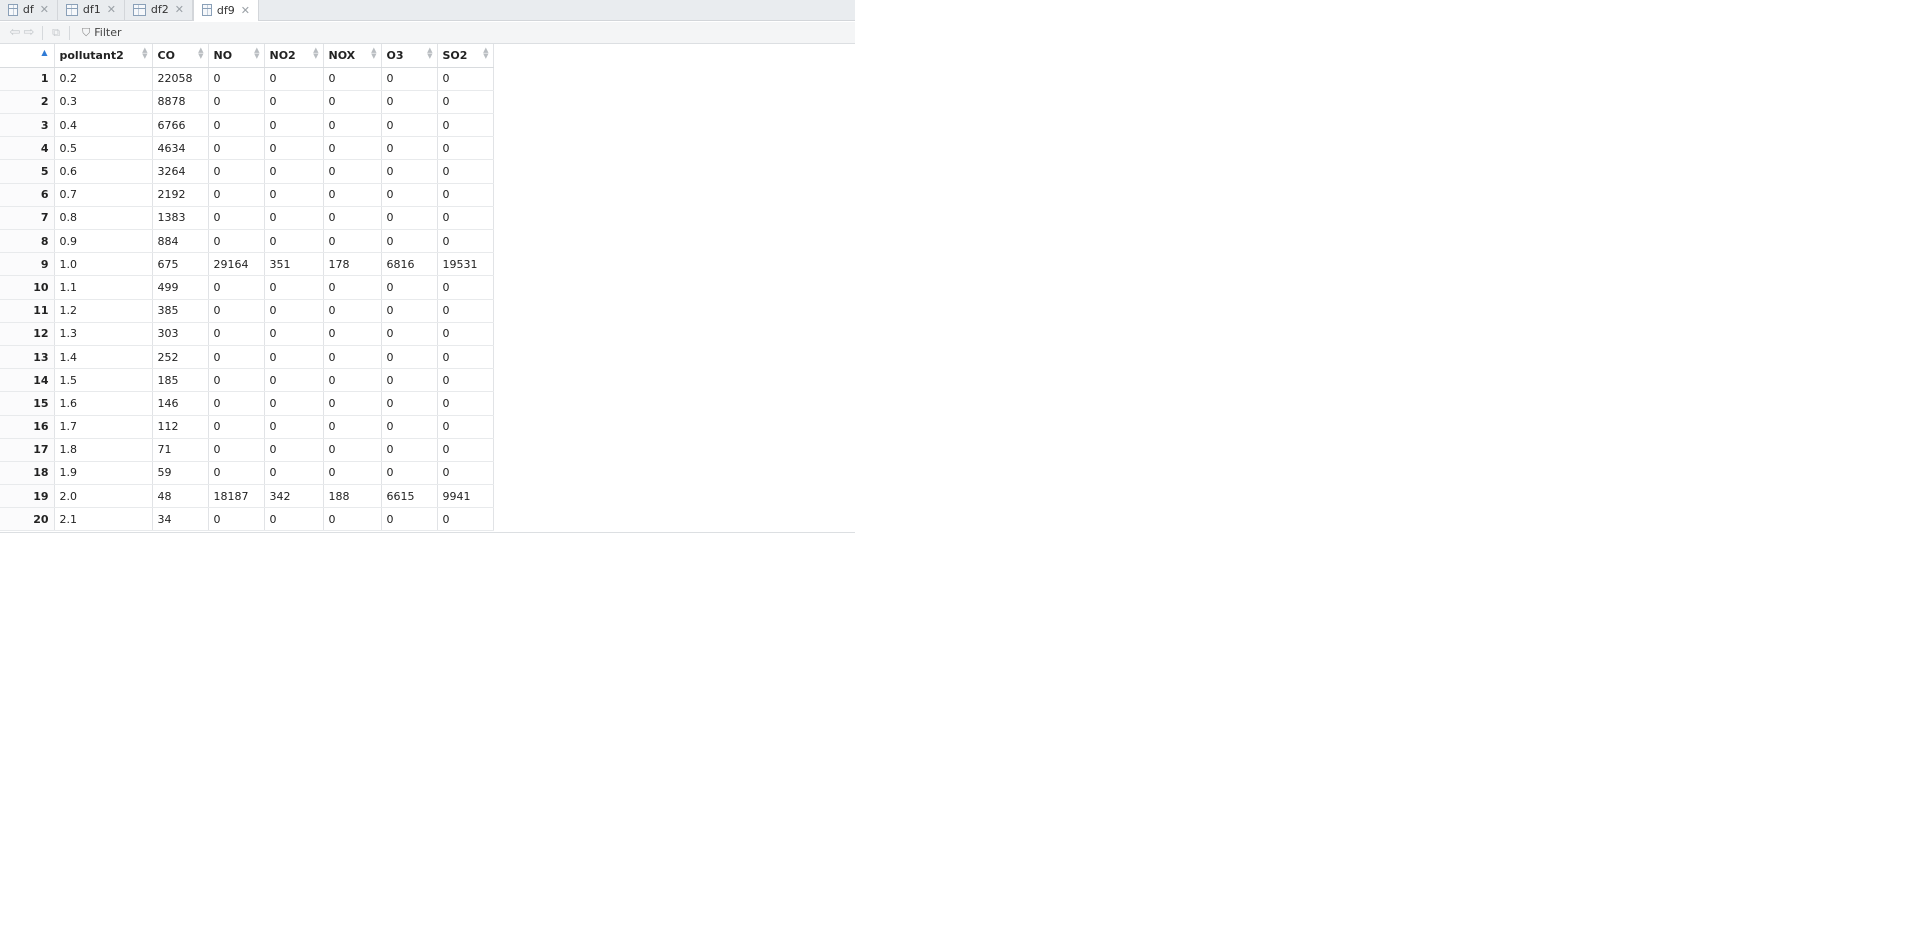  What do you see at coordinates (180, 287) in the screenshot?
I see `table-cell: 499` at bounding box center [180, 287].